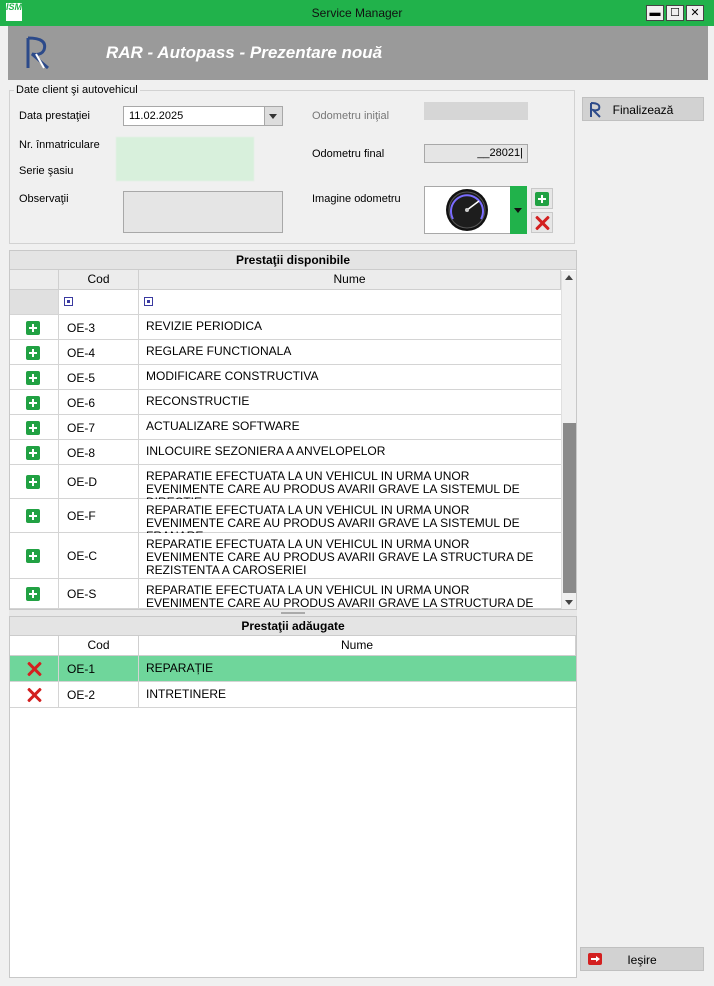 The height and width of the screenshot is (986, 714). Describe the element at coordinates (81, 516) in the screenshot. I see `service-code: OE-F` at that location.